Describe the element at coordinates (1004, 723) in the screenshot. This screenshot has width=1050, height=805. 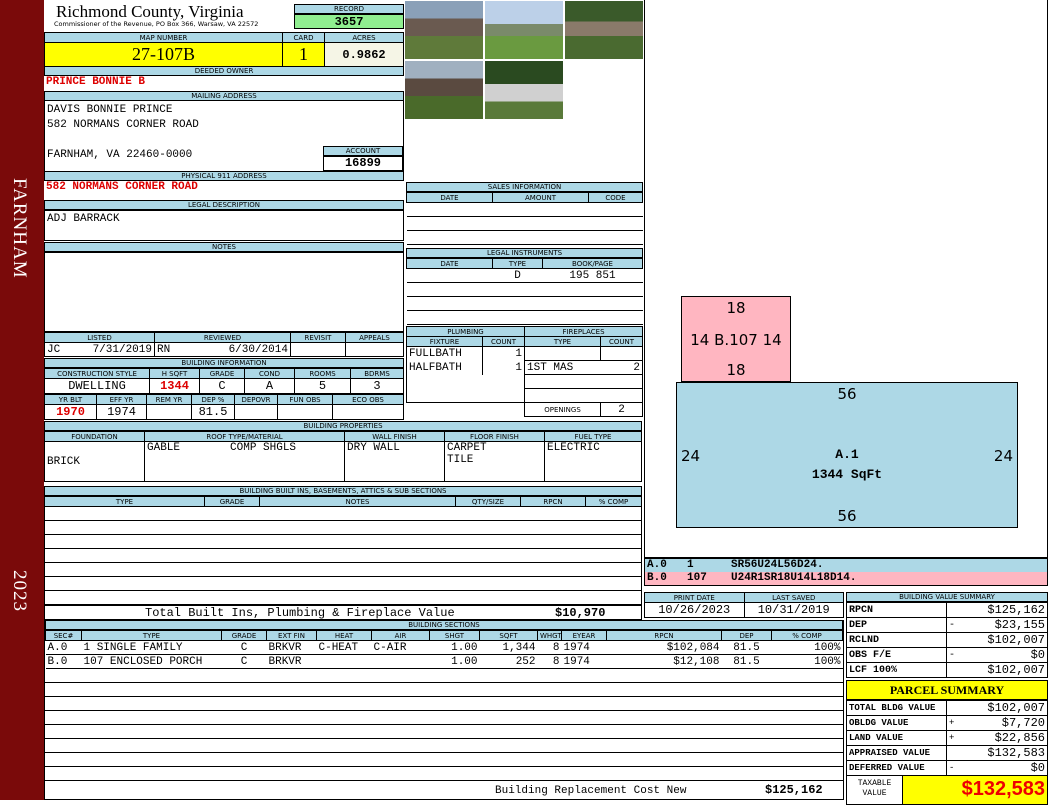
I see `summary-value: $7,720` at that location.